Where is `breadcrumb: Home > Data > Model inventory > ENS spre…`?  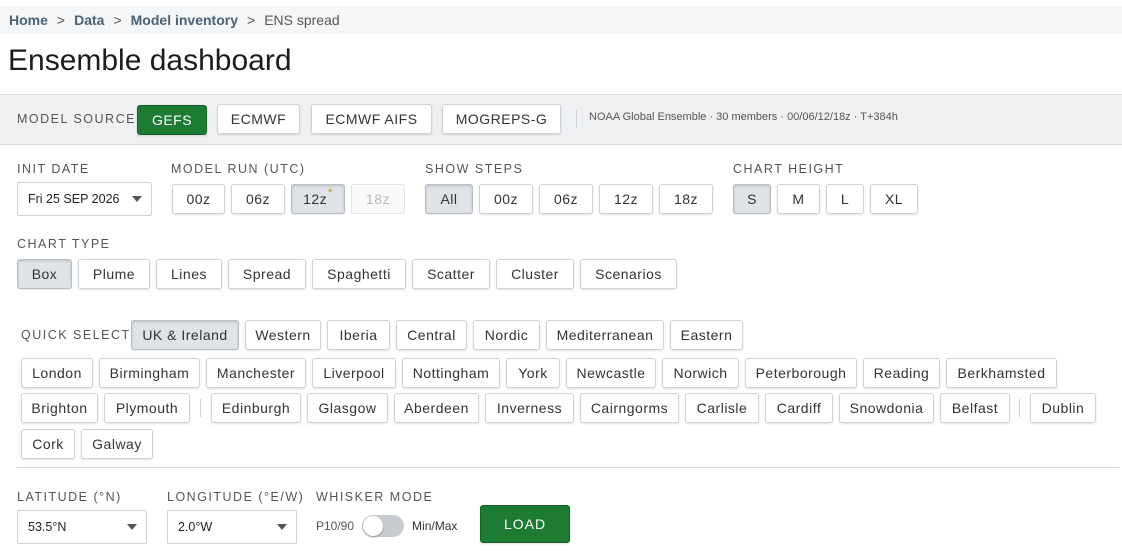
breadcrumb: Home > Data > Model inventory > ENS spre… is located at coordinates (561, 20).